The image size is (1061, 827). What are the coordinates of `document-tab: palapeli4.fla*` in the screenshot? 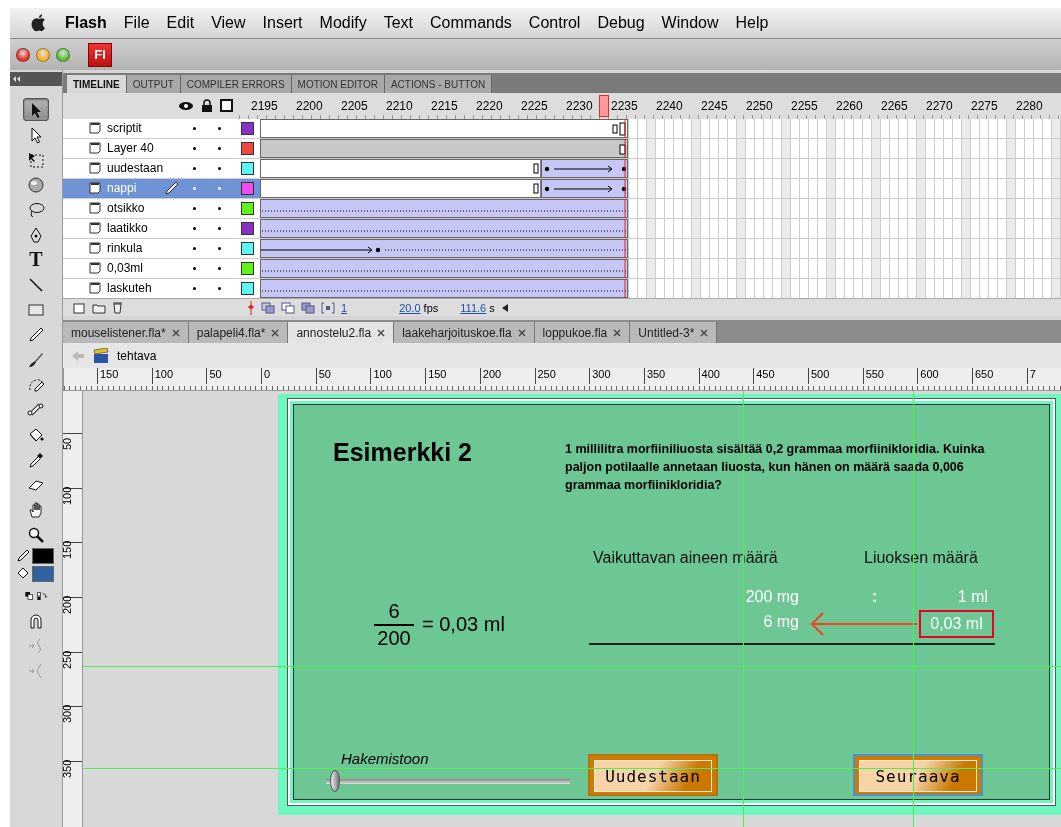 It's located at (238, 332).